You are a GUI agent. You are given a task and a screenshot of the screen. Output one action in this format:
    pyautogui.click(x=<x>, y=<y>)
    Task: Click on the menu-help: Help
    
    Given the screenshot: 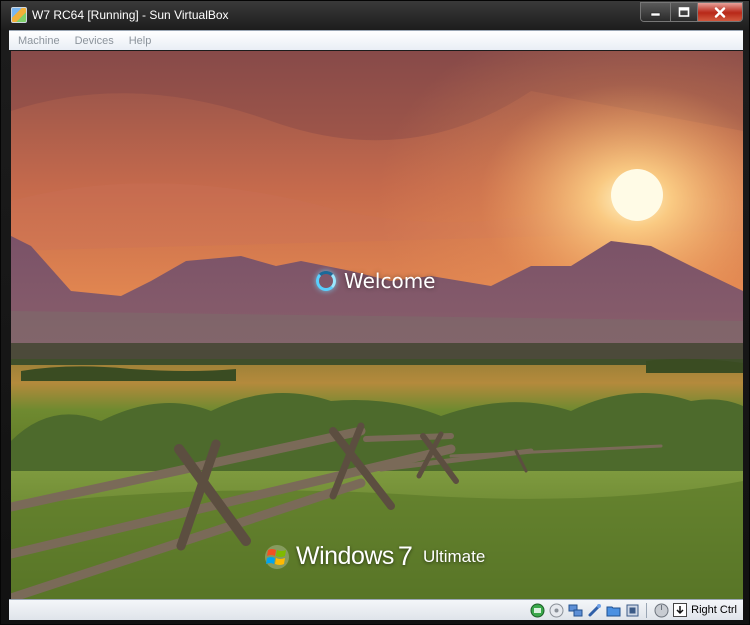 What is the action you would take?
    pyautogui.click(x=140, y=41)
    